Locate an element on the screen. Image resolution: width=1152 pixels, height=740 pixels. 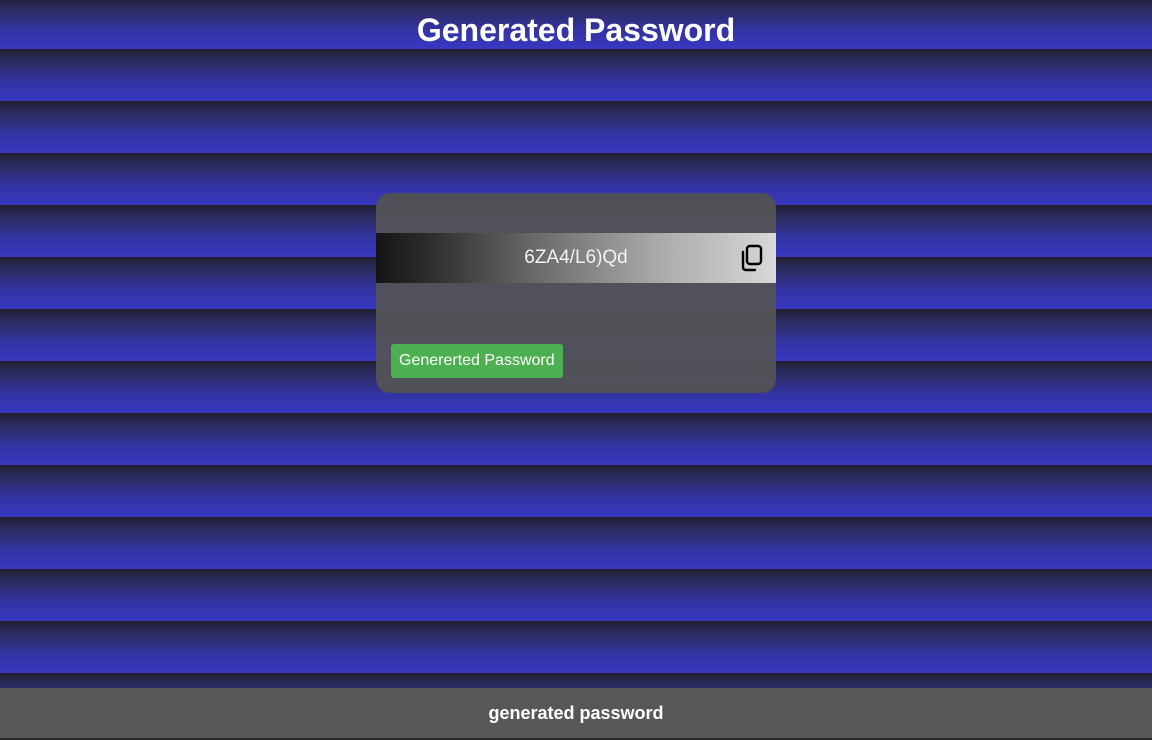
password-display: 6ZA4/L6)Qd is located at coordinates (576, 258).